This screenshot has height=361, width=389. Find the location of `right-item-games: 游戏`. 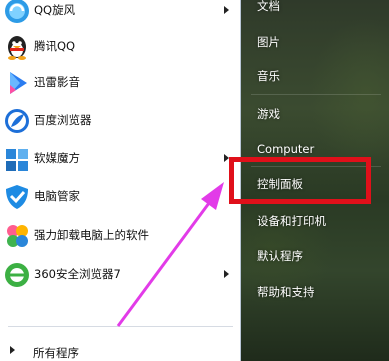

right-item-games: 游戏 is located at coordinates (268, 114).